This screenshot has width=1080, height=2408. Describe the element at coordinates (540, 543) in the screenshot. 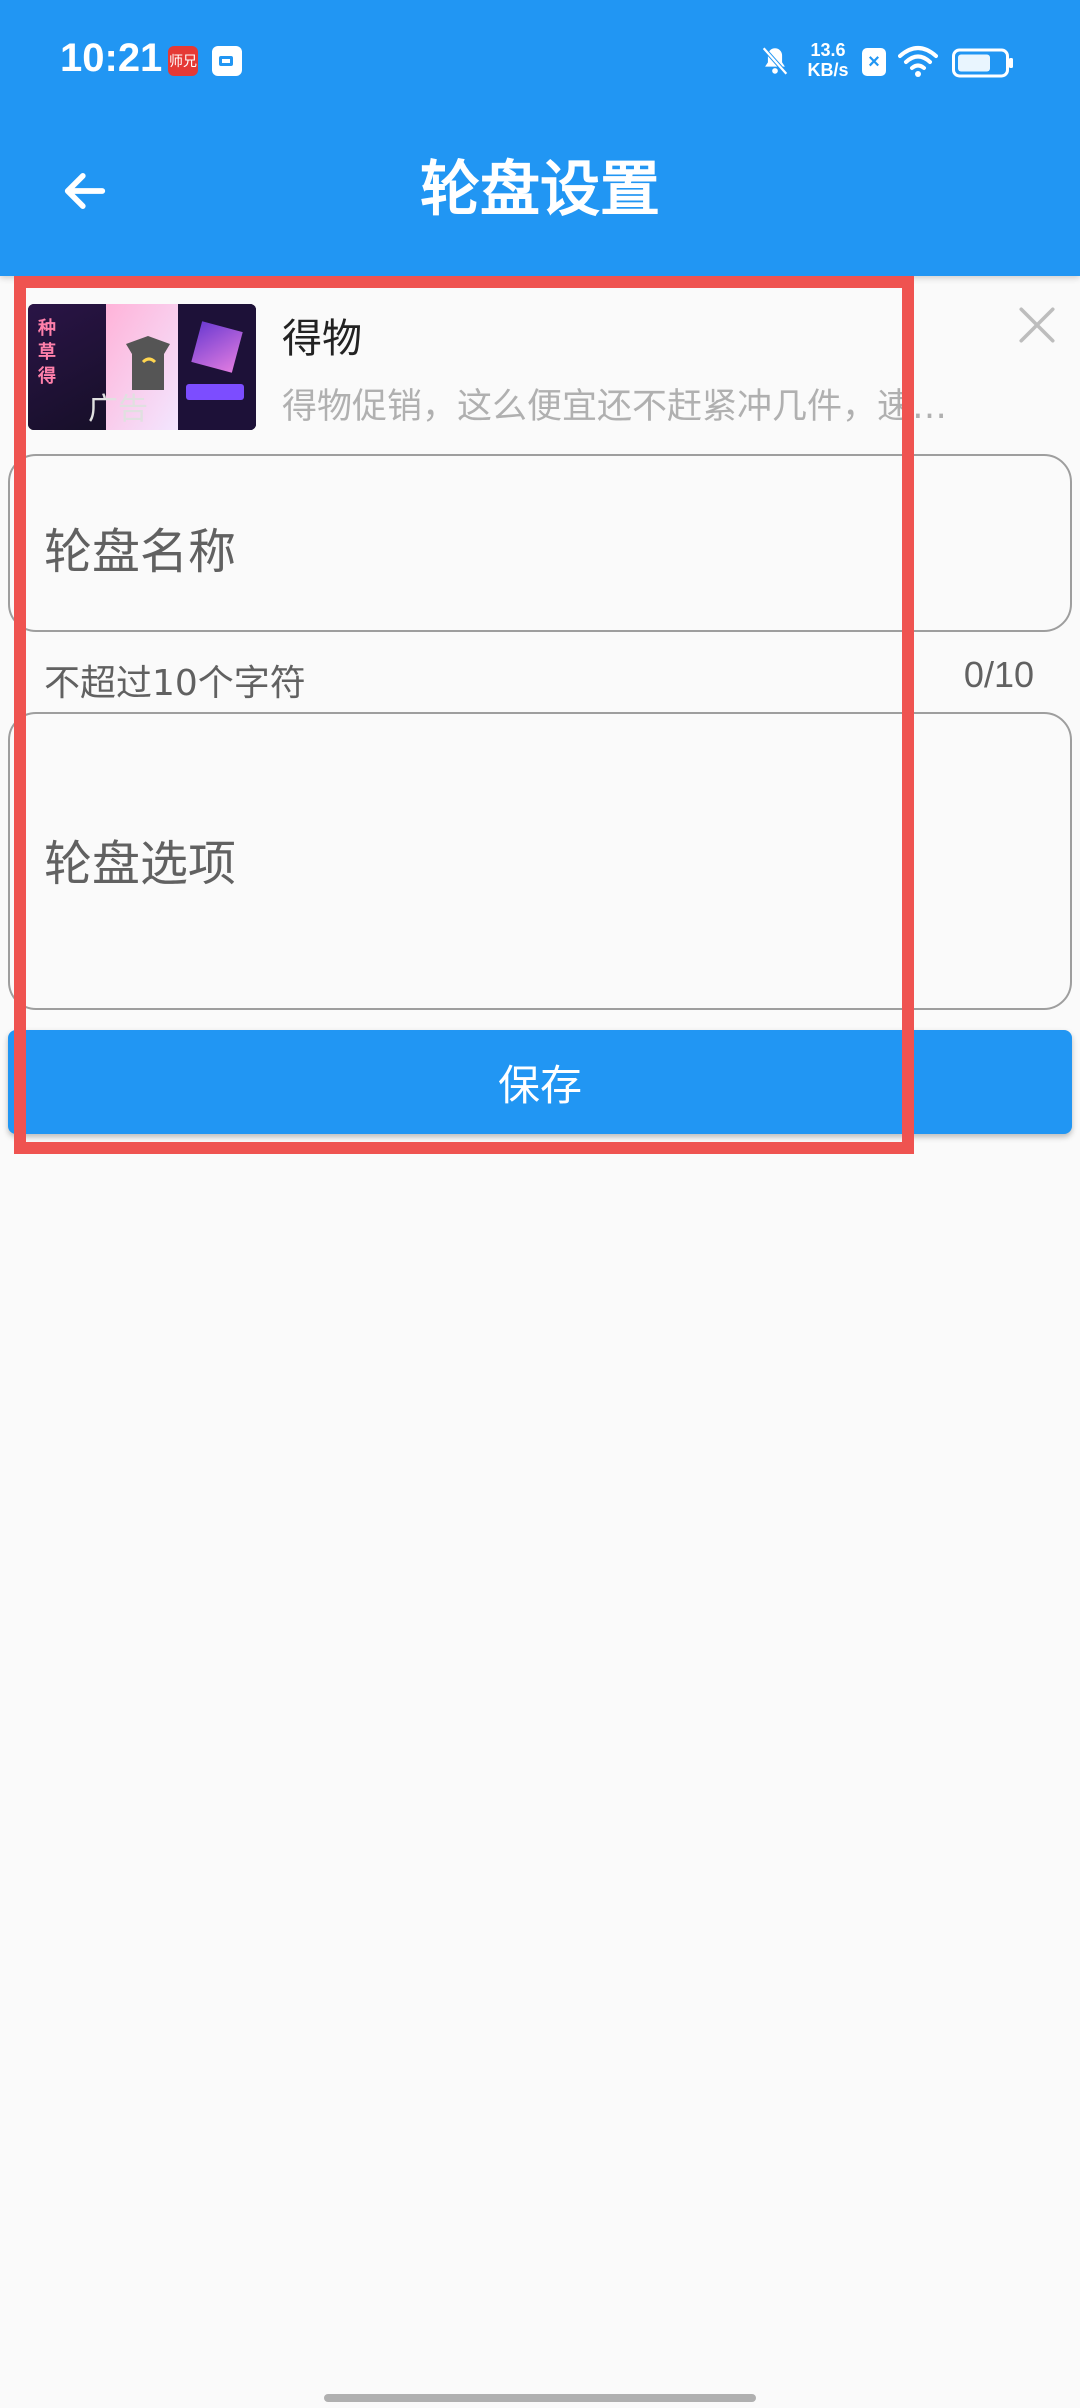

I see `wheel-name-input: 轮盘名称` at that location.